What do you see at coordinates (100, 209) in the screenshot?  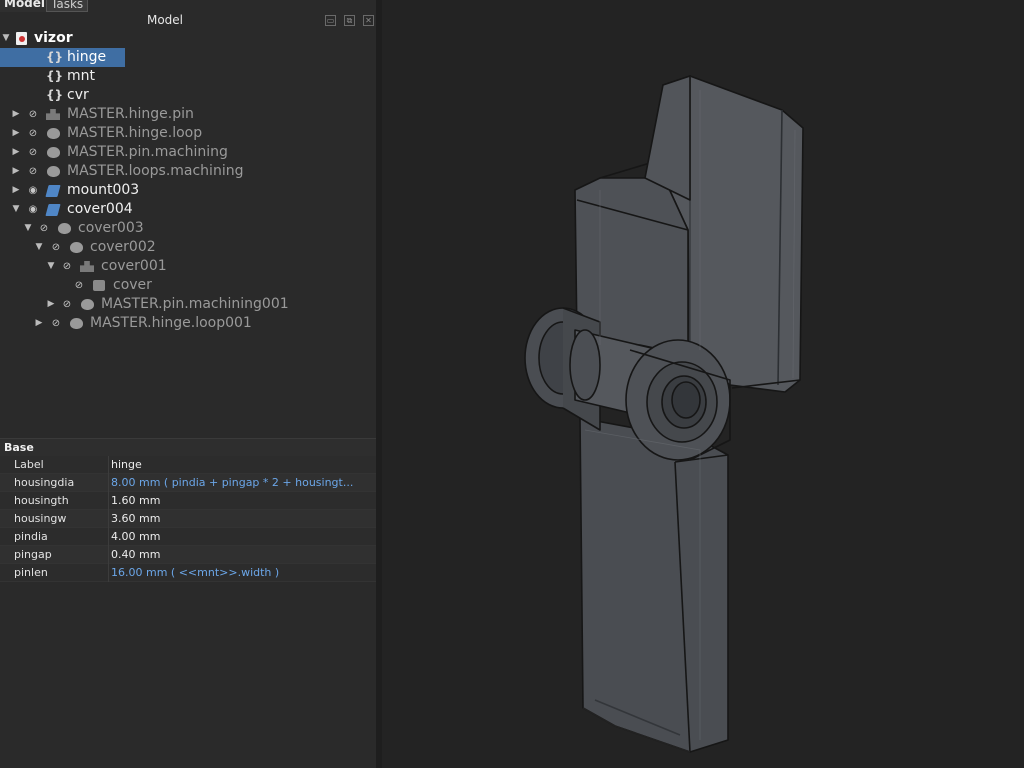 I see `tree-item-label: cover004` at bounding box center [100, 209].